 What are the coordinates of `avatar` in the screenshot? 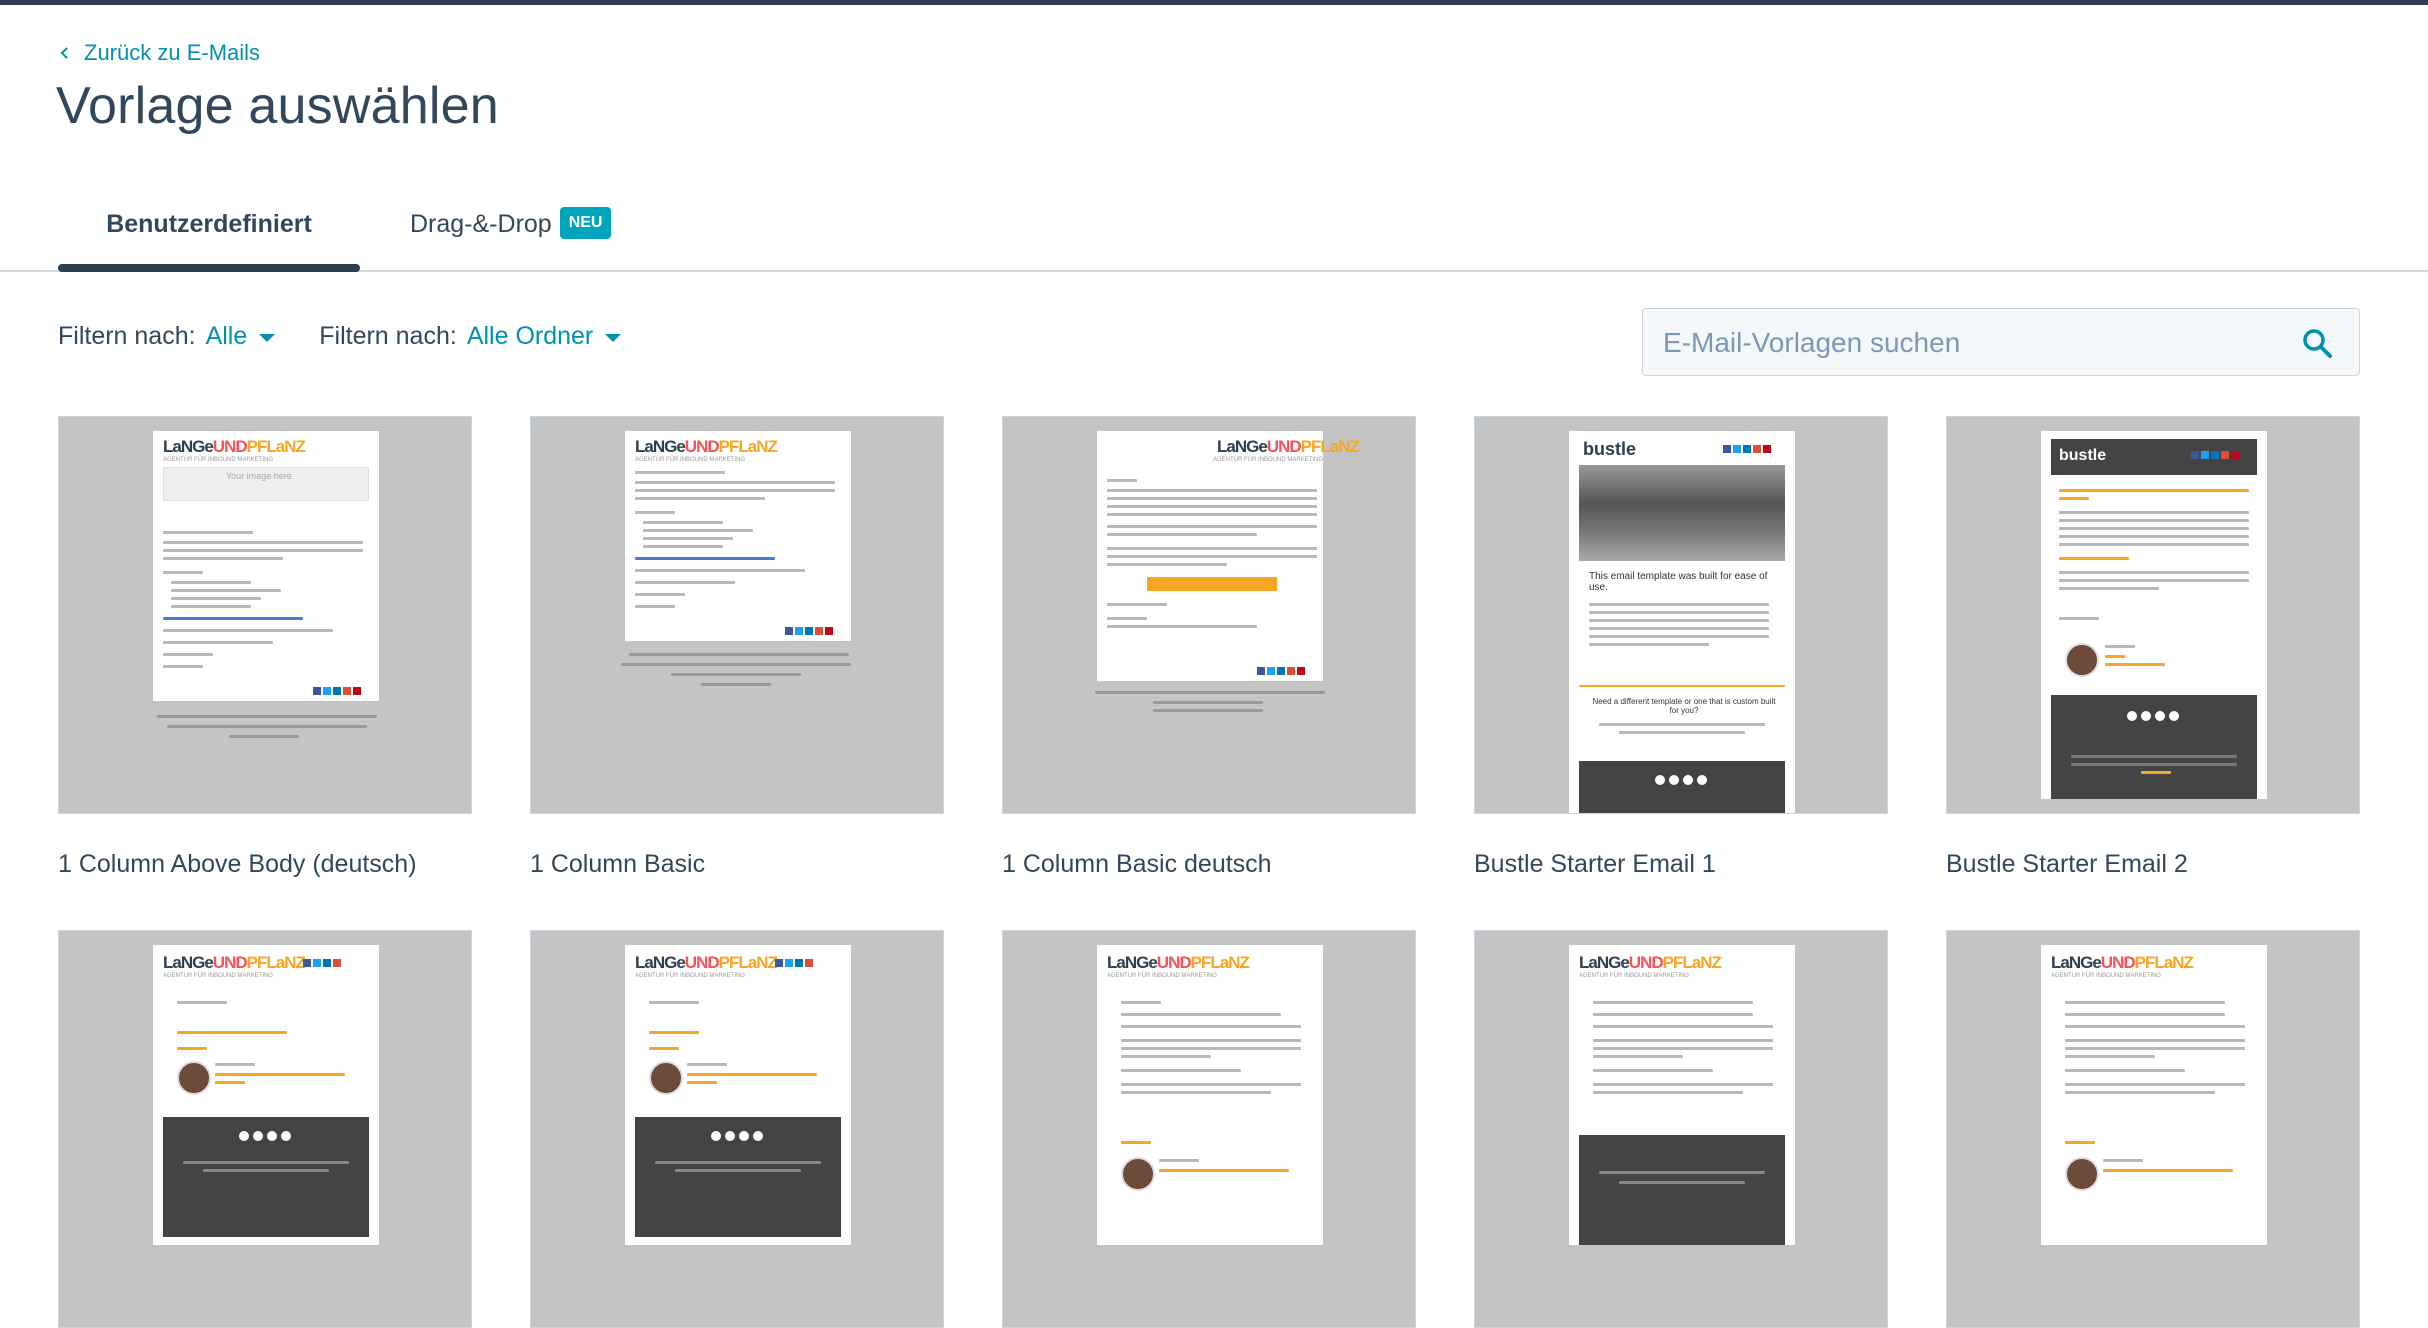 It's located at (2082, 660).